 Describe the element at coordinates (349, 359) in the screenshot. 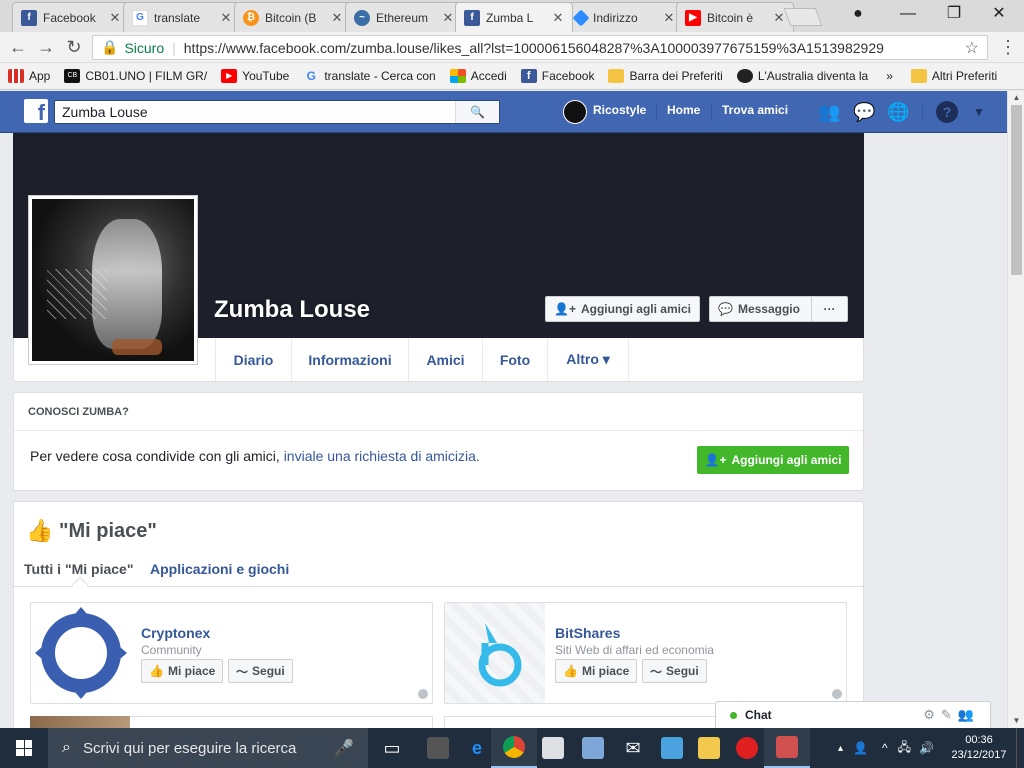

I see `tab-about: Informazioni` at that location.